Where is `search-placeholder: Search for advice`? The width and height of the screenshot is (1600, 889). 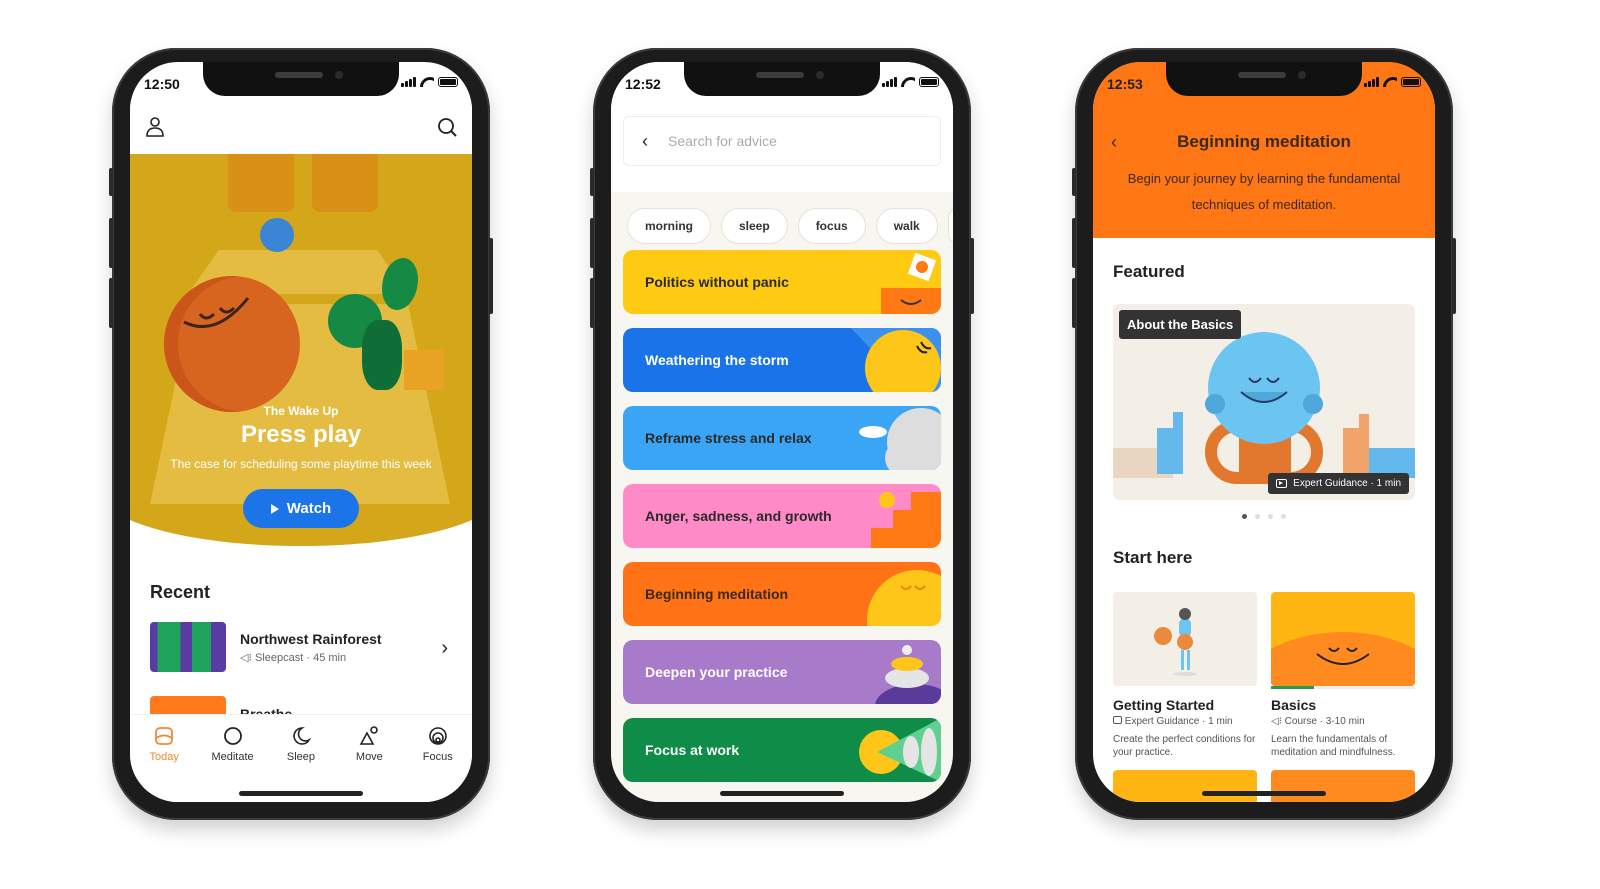 search-placeholder: Search for advice is located at coordinates (722, 141).